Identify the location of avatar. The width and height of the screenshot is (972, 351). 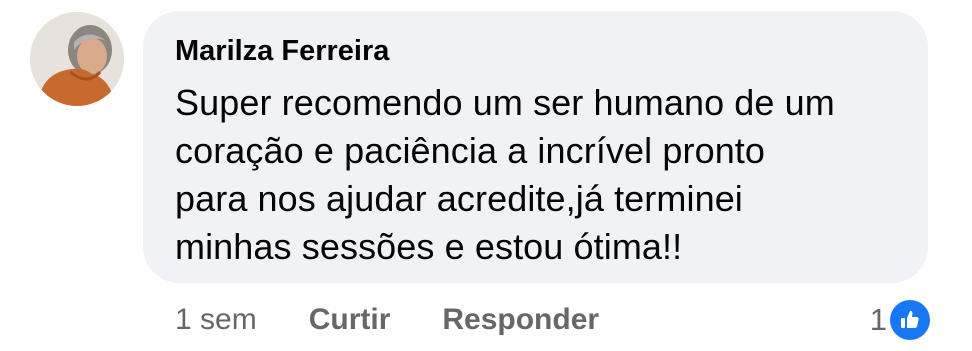
(77, 59).